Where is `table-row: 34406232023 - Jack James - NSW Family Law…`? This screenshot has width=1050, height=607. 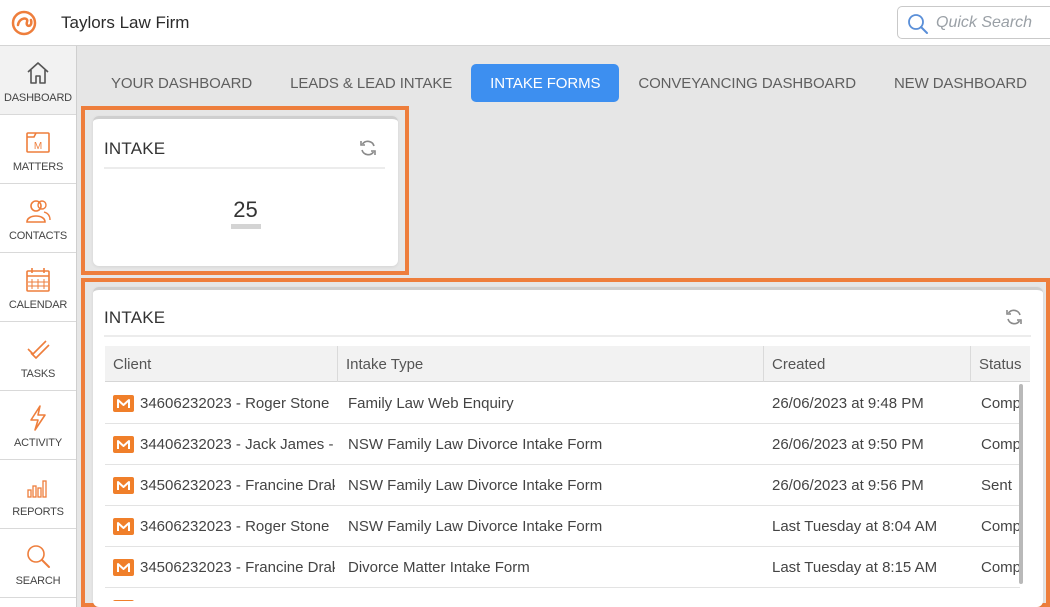
table-row: 34406232023 - Jack James - NSW Family Law… is located at coordinates (562, 444).